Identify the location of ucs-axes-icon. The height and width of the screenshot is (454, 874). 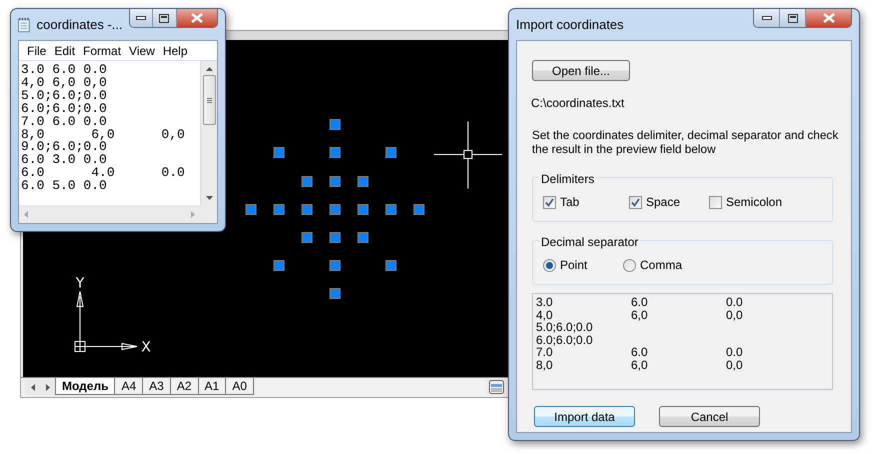
(106, 321).